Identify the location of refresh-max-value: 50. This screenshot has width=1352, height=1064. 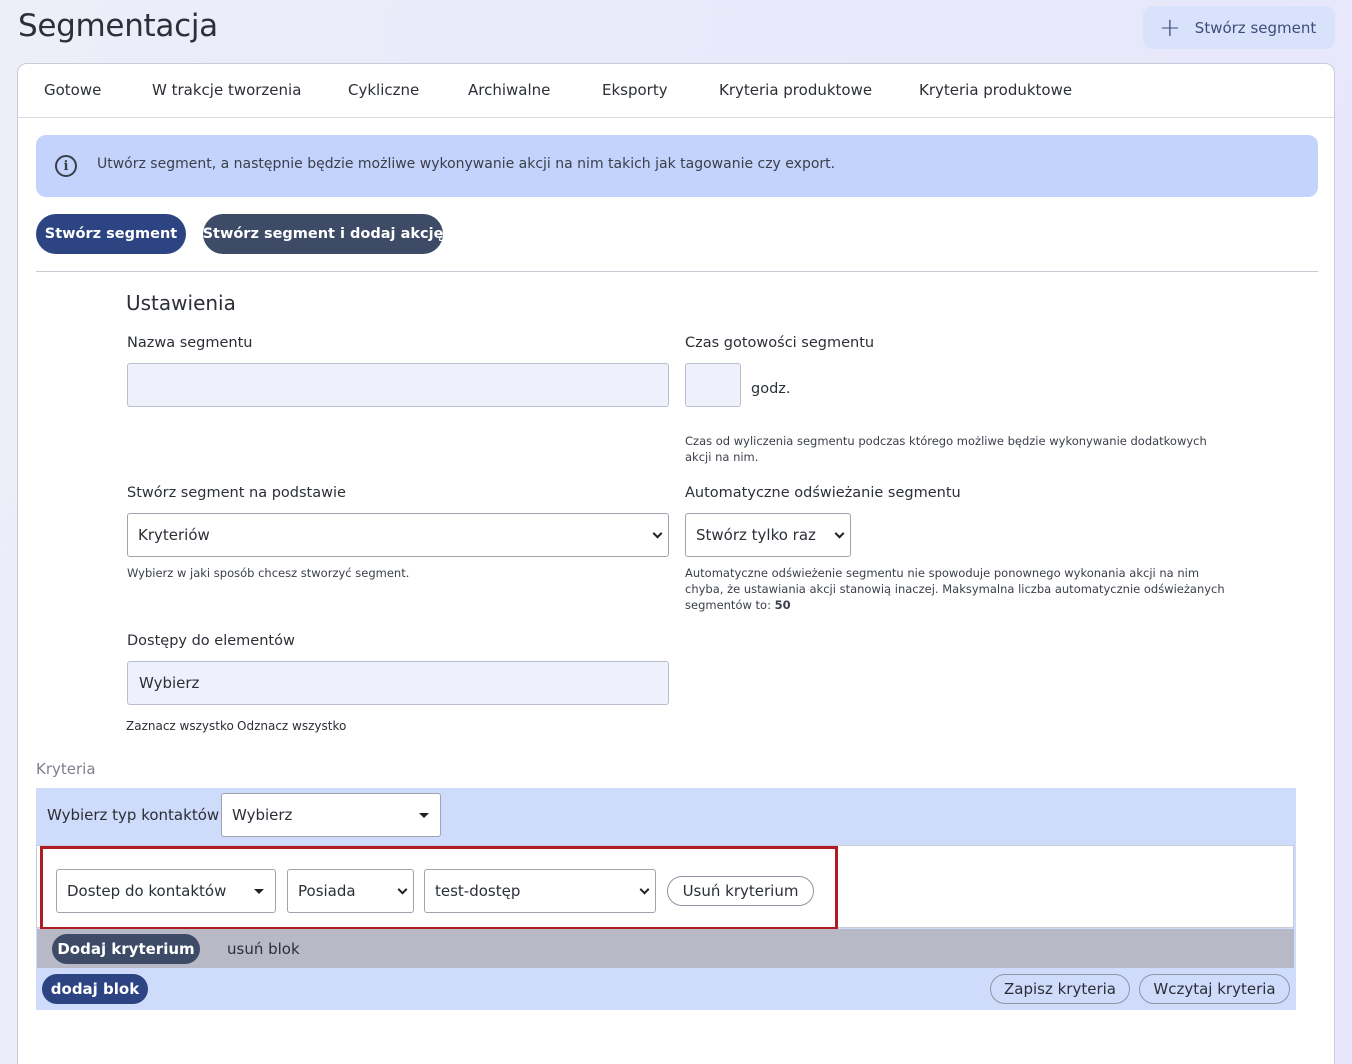
(782, 605).